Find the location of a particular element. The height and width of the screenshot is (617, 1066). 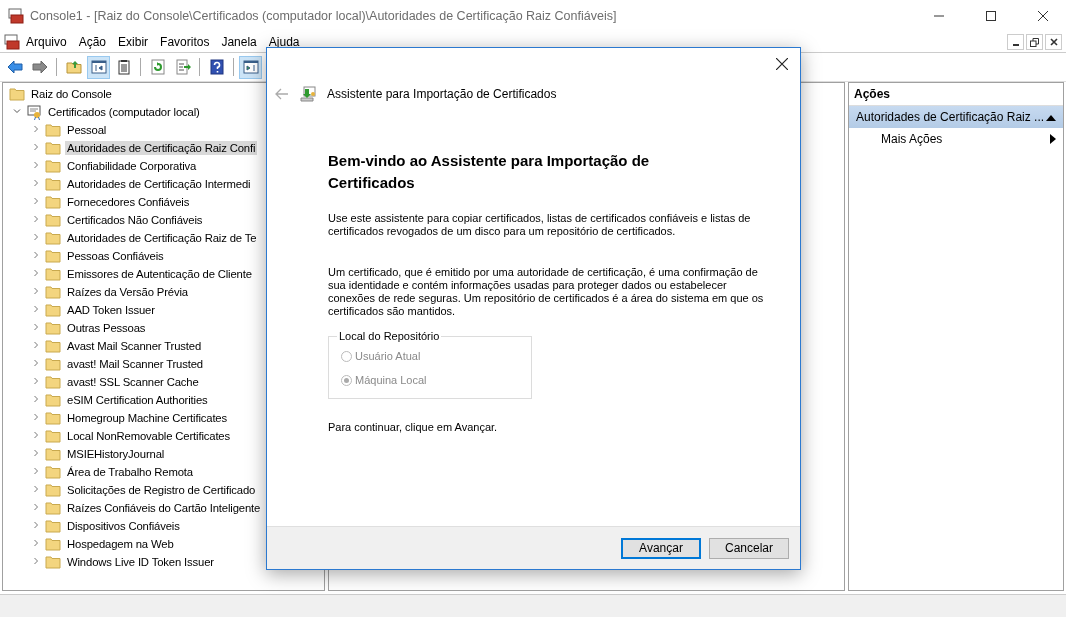

action-pane-icon is located at coordinates (250, 67).